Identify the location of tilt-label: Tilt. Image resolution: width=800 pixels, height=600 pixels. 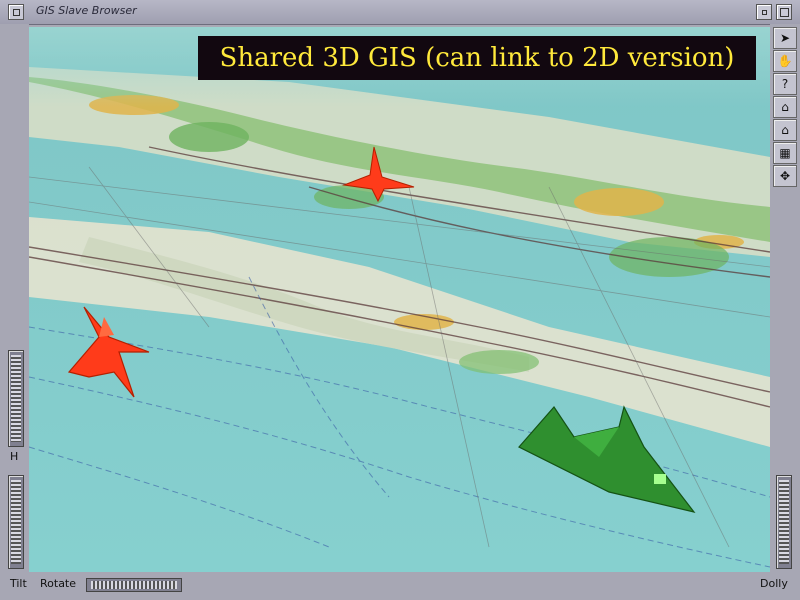
(18, 583).